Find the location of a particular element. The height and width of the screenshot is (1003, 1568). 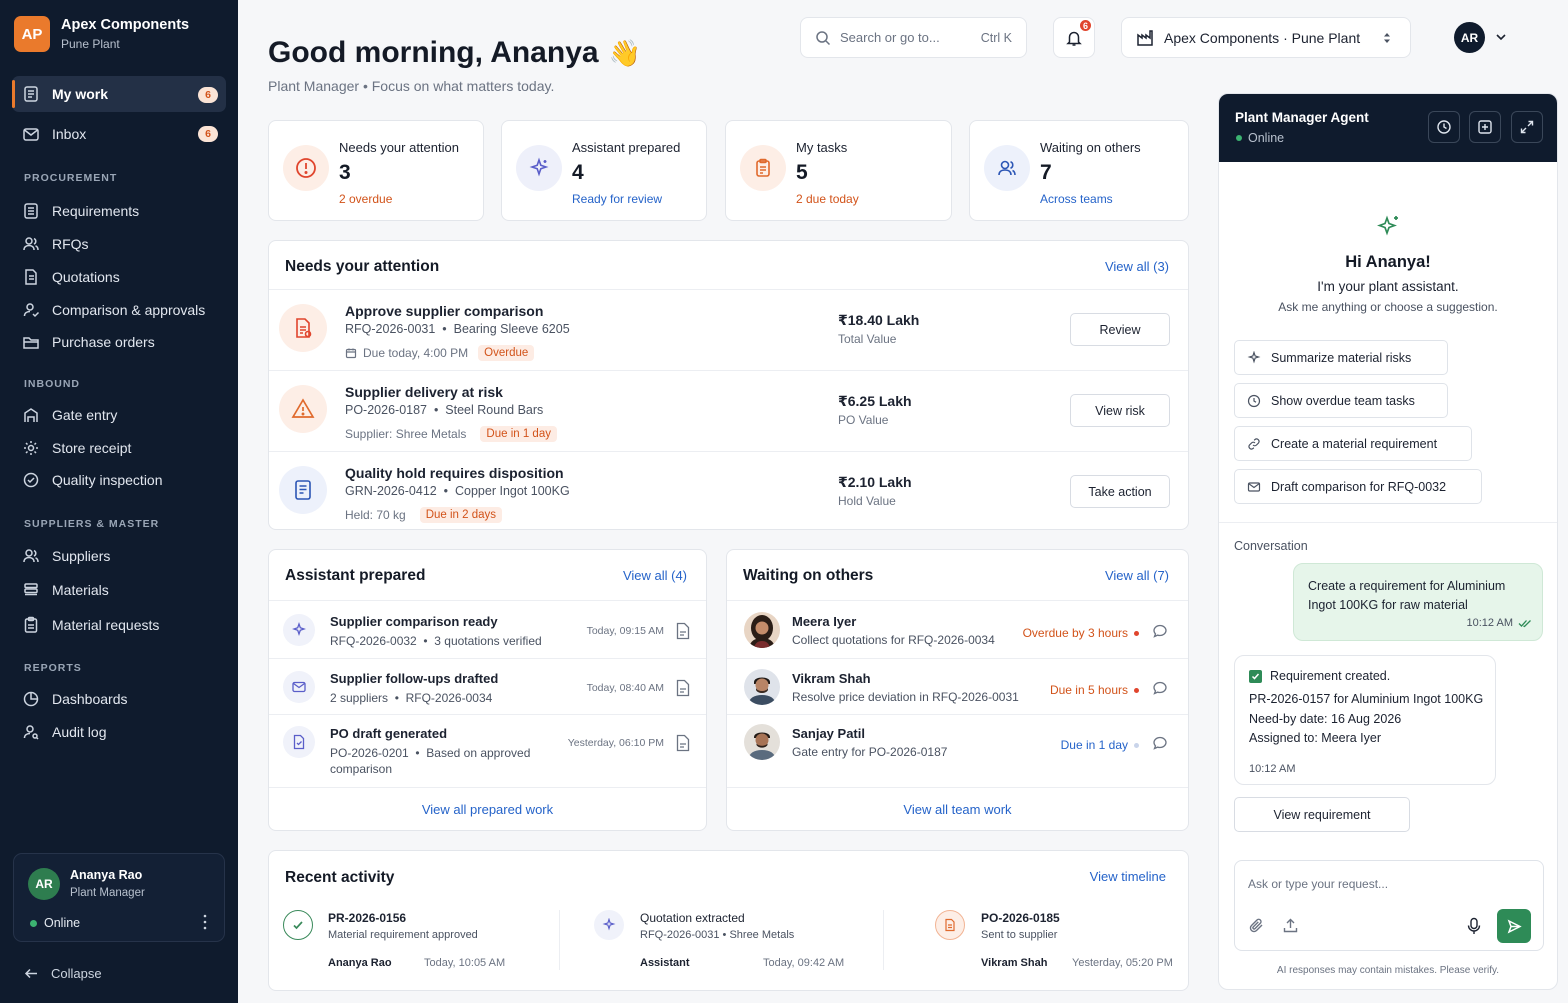

history-icon is located at coordinates (1444, 127).